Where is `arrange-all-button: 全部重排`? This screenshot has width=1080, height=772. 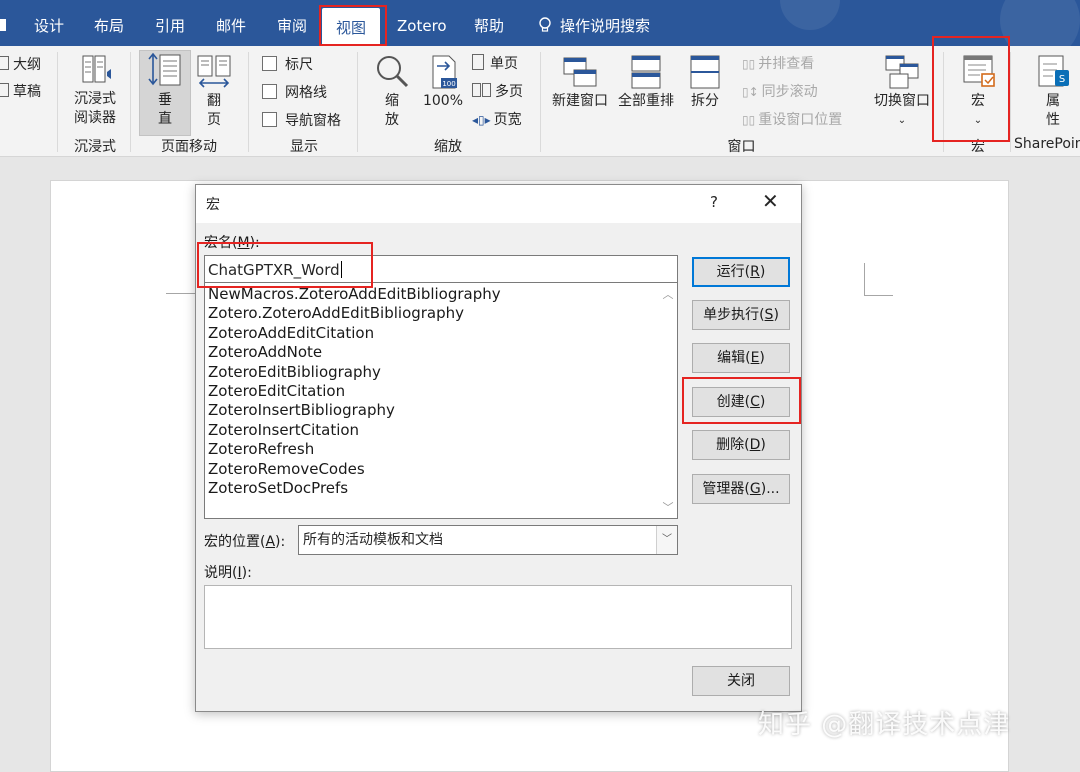
arrange-all-button: 全部重排 is located at coordinates (646, 81).